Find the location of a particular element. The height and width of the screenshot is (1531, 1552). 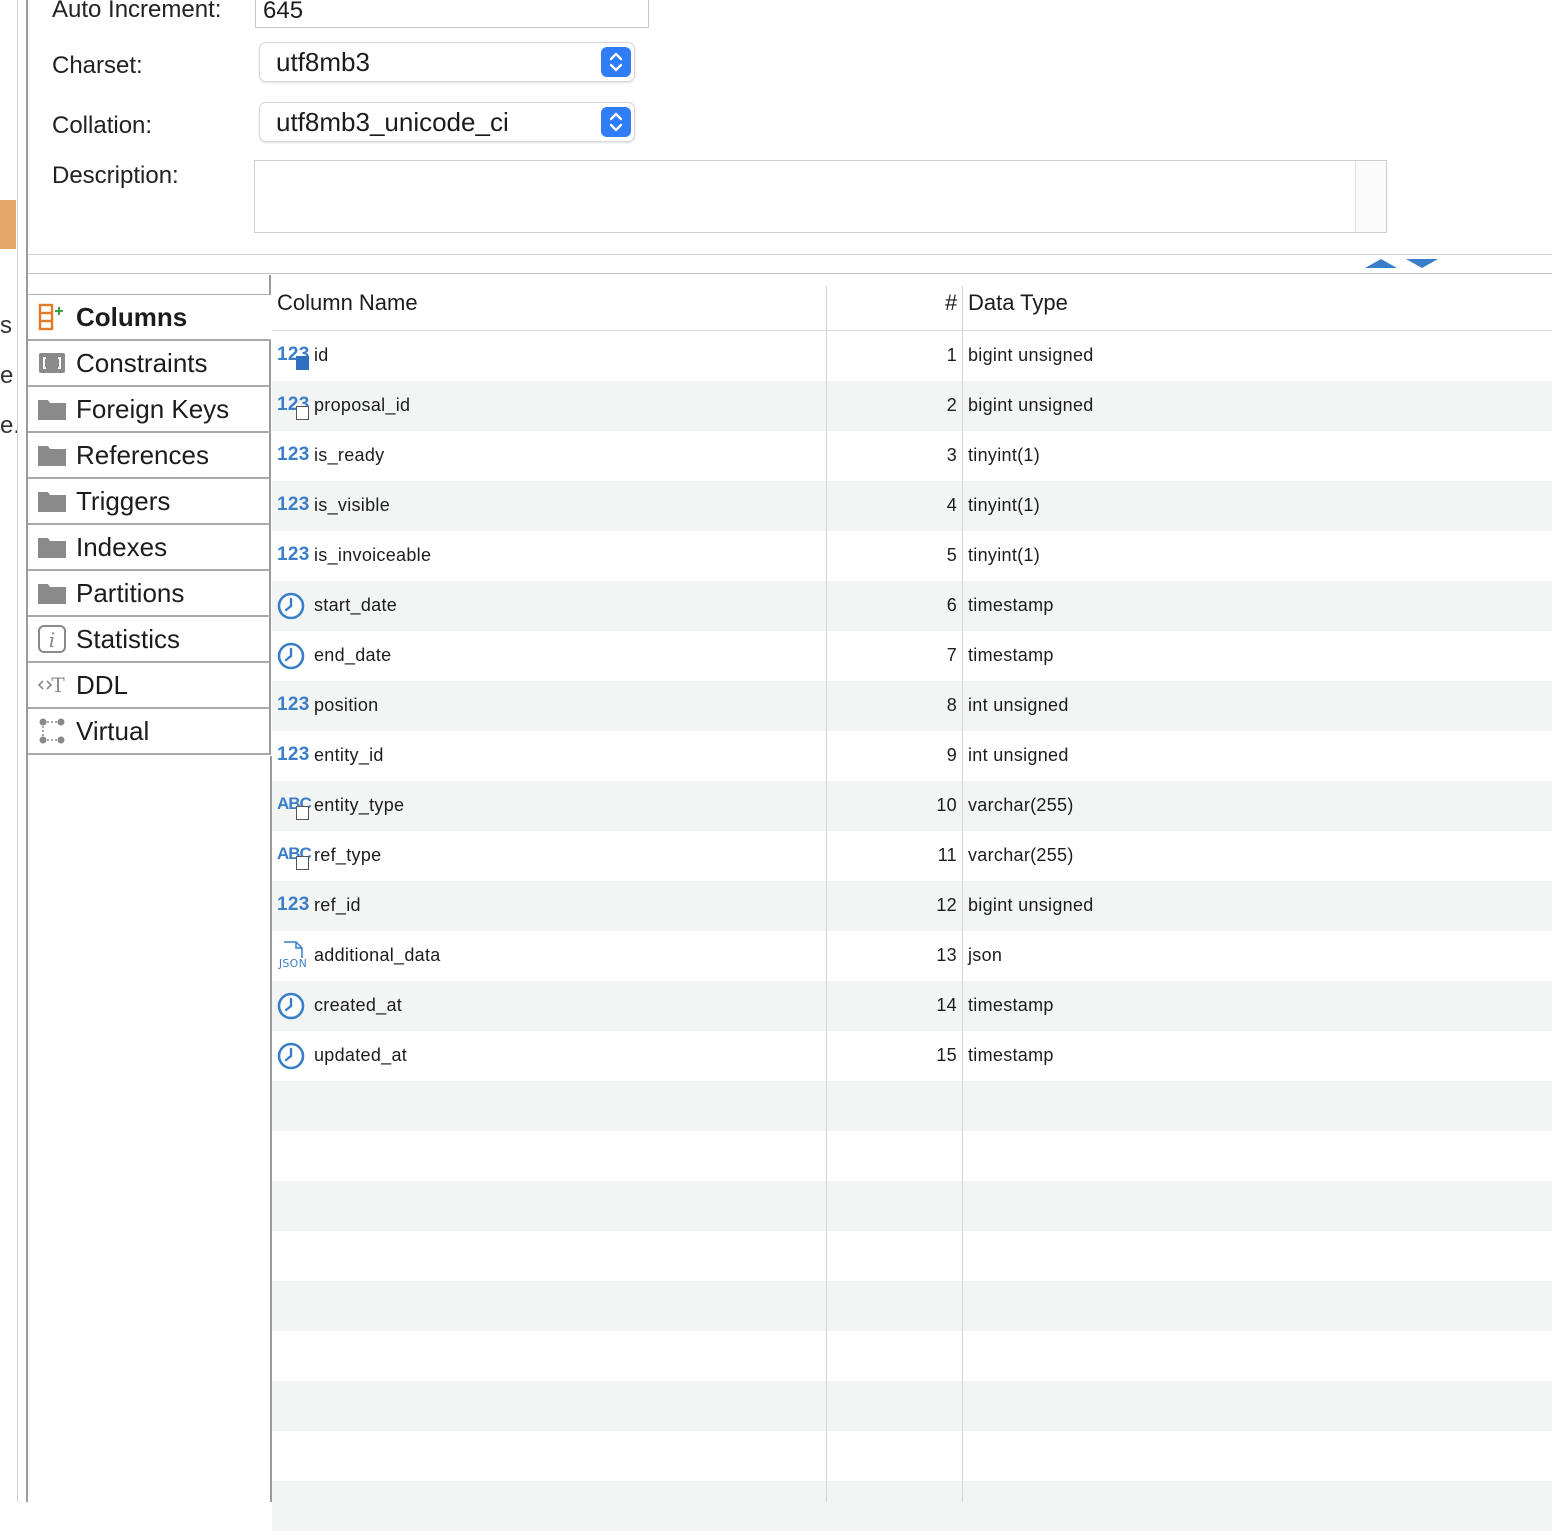

json-icon: JSON is located at coordinates (293, 956).